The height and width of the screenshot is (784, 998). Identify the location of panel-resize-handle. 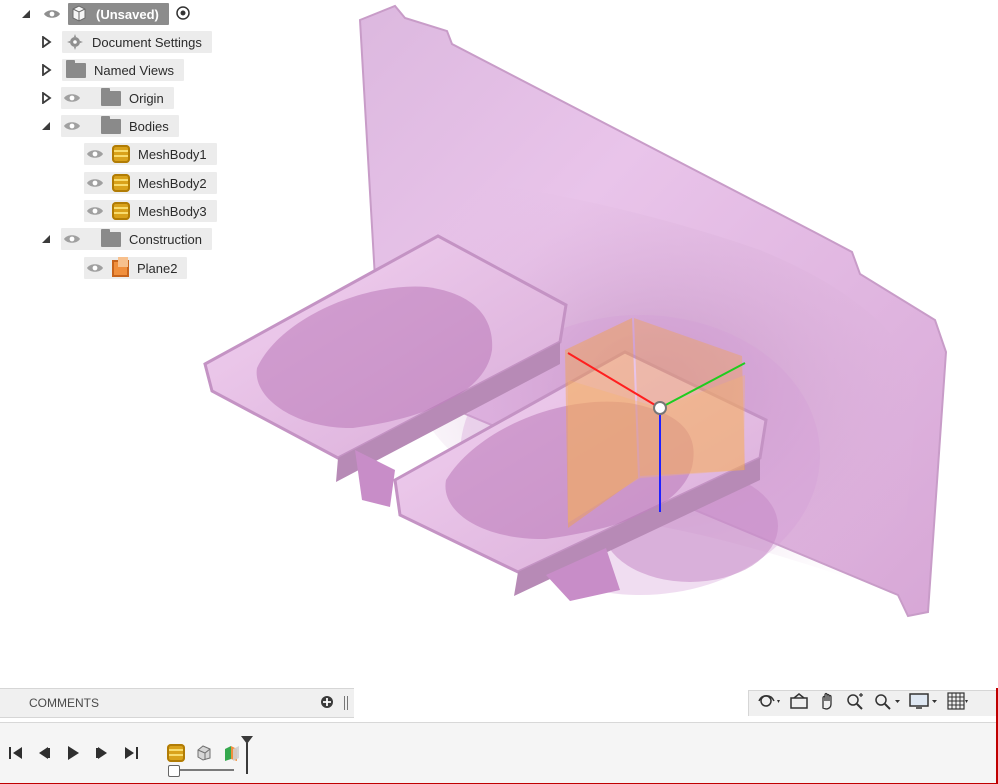
(346, 703).